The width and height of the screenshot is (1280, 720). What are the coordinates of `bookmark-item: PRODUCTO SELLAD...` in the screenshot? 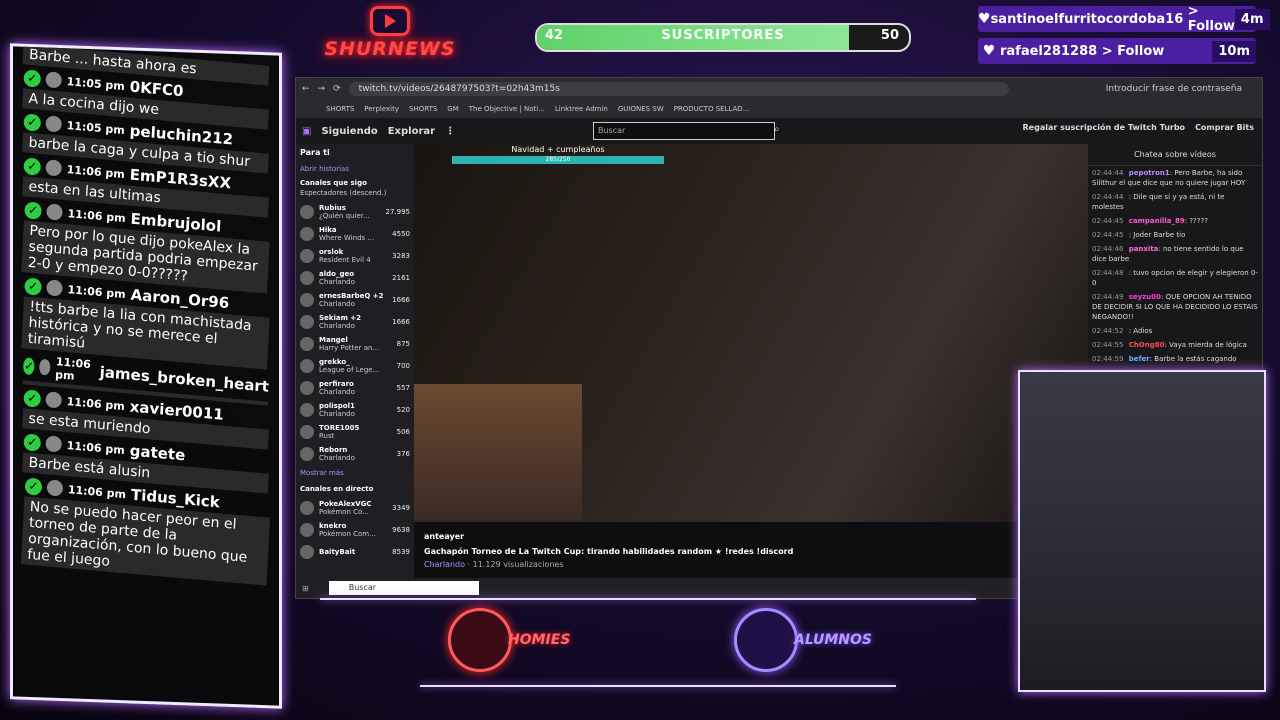 It's located at (712, 109).